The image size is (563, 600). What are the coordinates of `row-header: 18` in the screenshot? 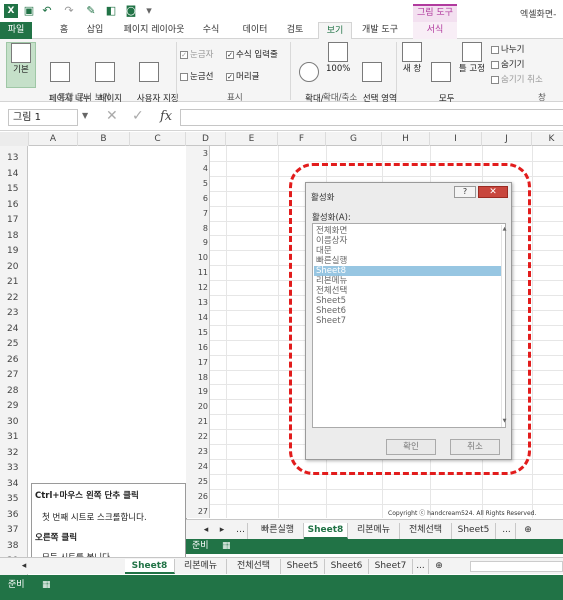 It's located at (14, 236).